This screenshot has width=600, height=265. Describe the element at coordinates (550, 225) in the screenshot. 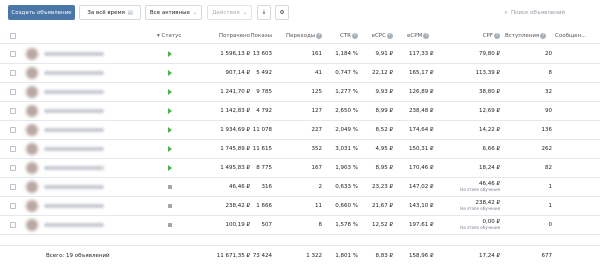

I see `joins-cell: 0` at that location.